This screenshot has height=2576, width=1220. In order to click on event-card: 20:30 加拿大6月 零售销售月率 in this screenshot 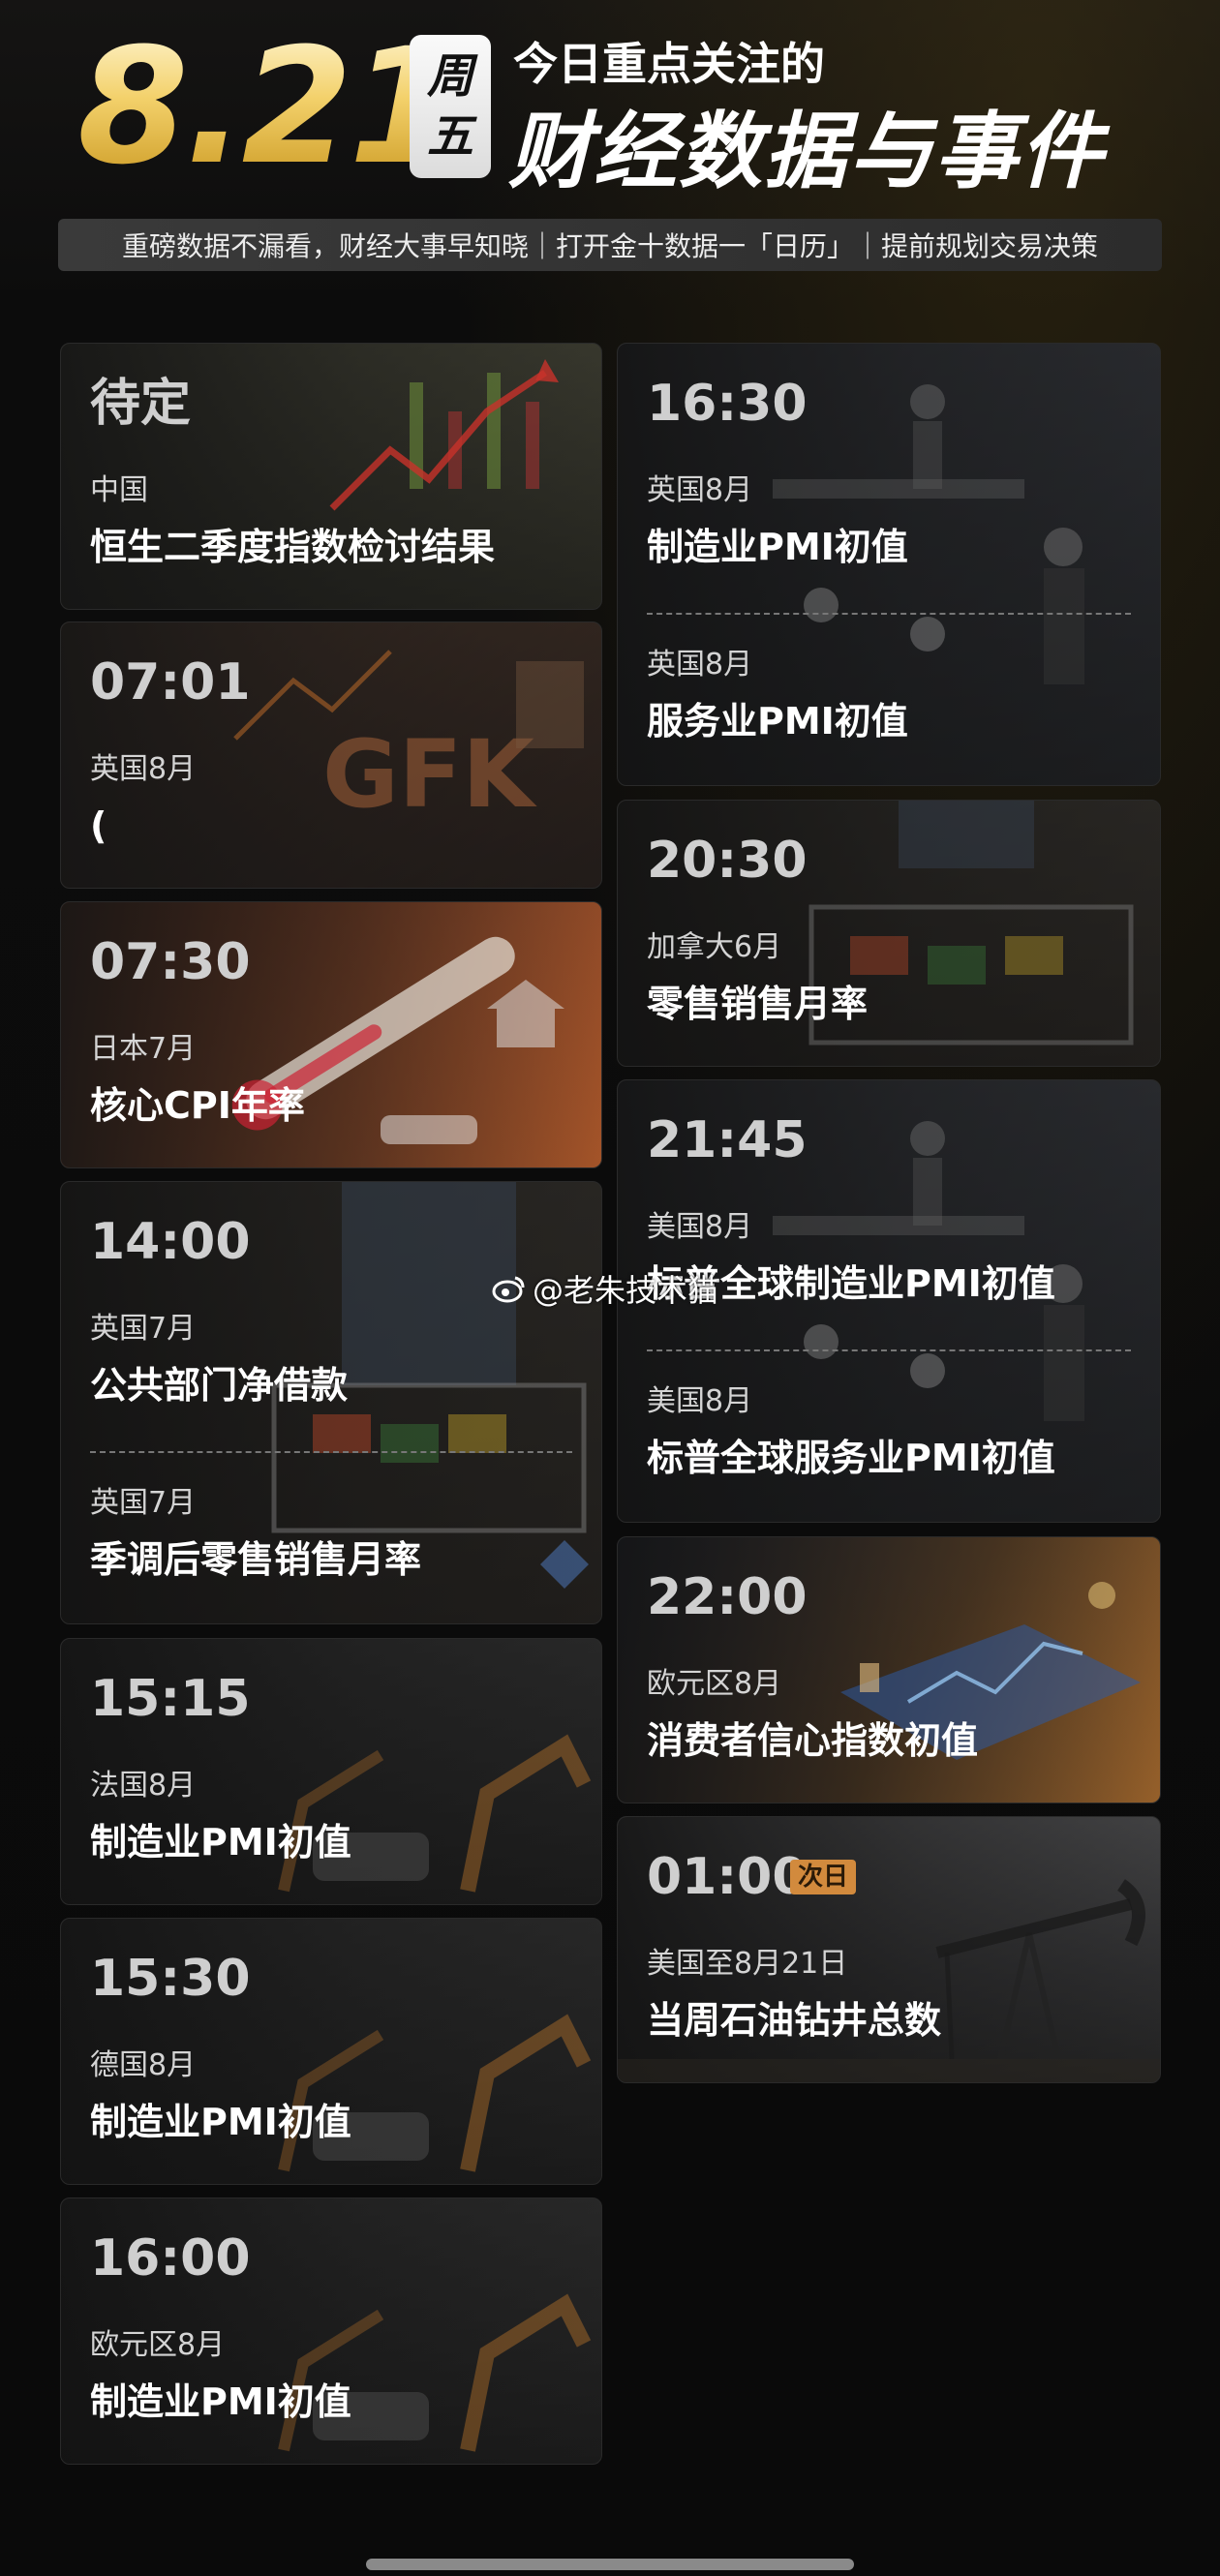, I will do `click(889, 933)`.